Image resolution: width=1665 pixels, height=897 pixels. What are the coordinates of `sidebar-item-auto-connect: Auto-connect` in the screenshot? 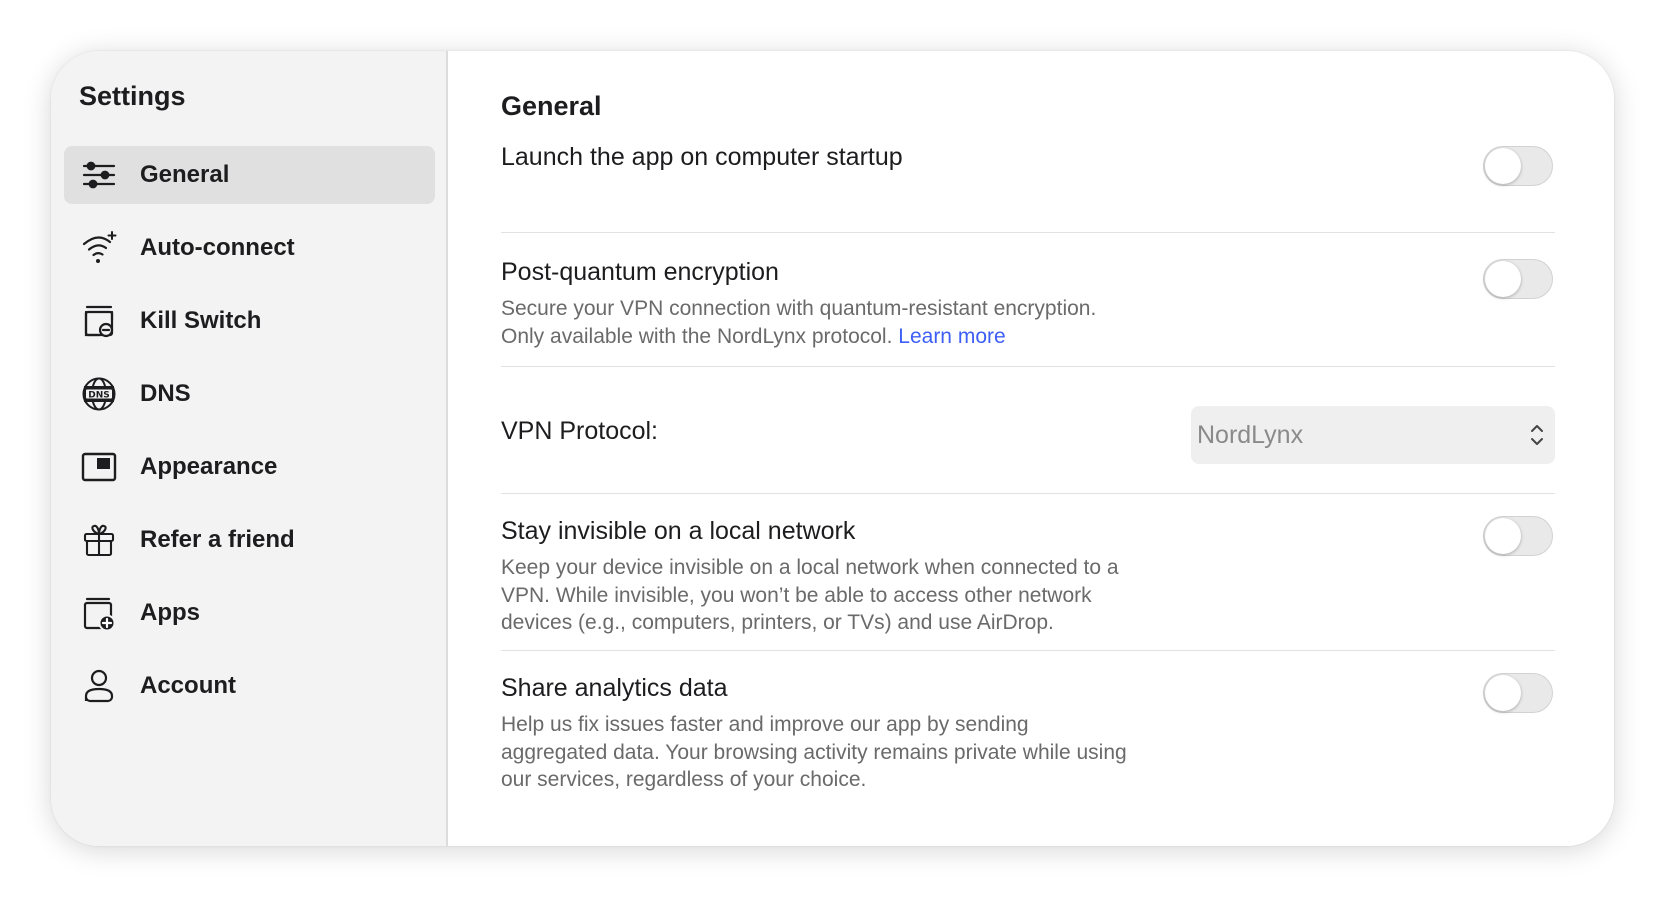 It's located at (249, 248).